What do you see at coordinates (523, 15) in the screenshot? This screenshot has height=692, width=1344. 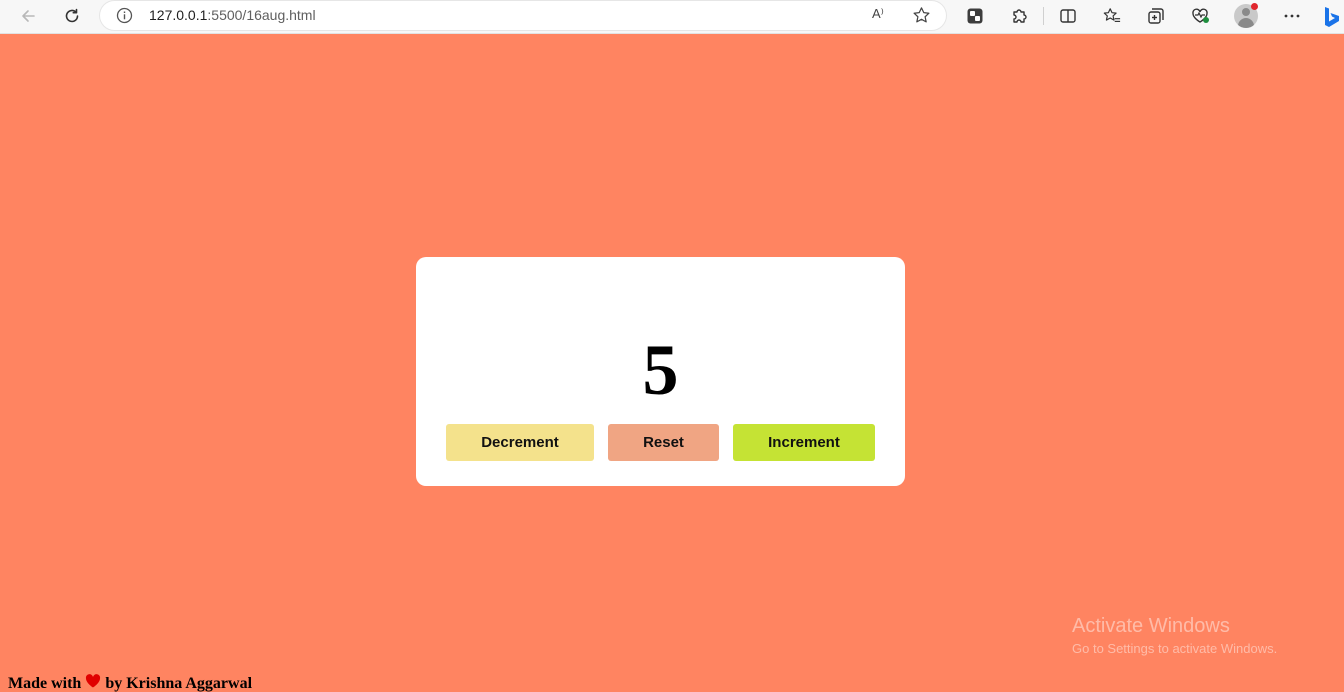 I see `address-bar: 127.0.0.1:5500/16aug.html A⁾` at bounding box center [523, 15].